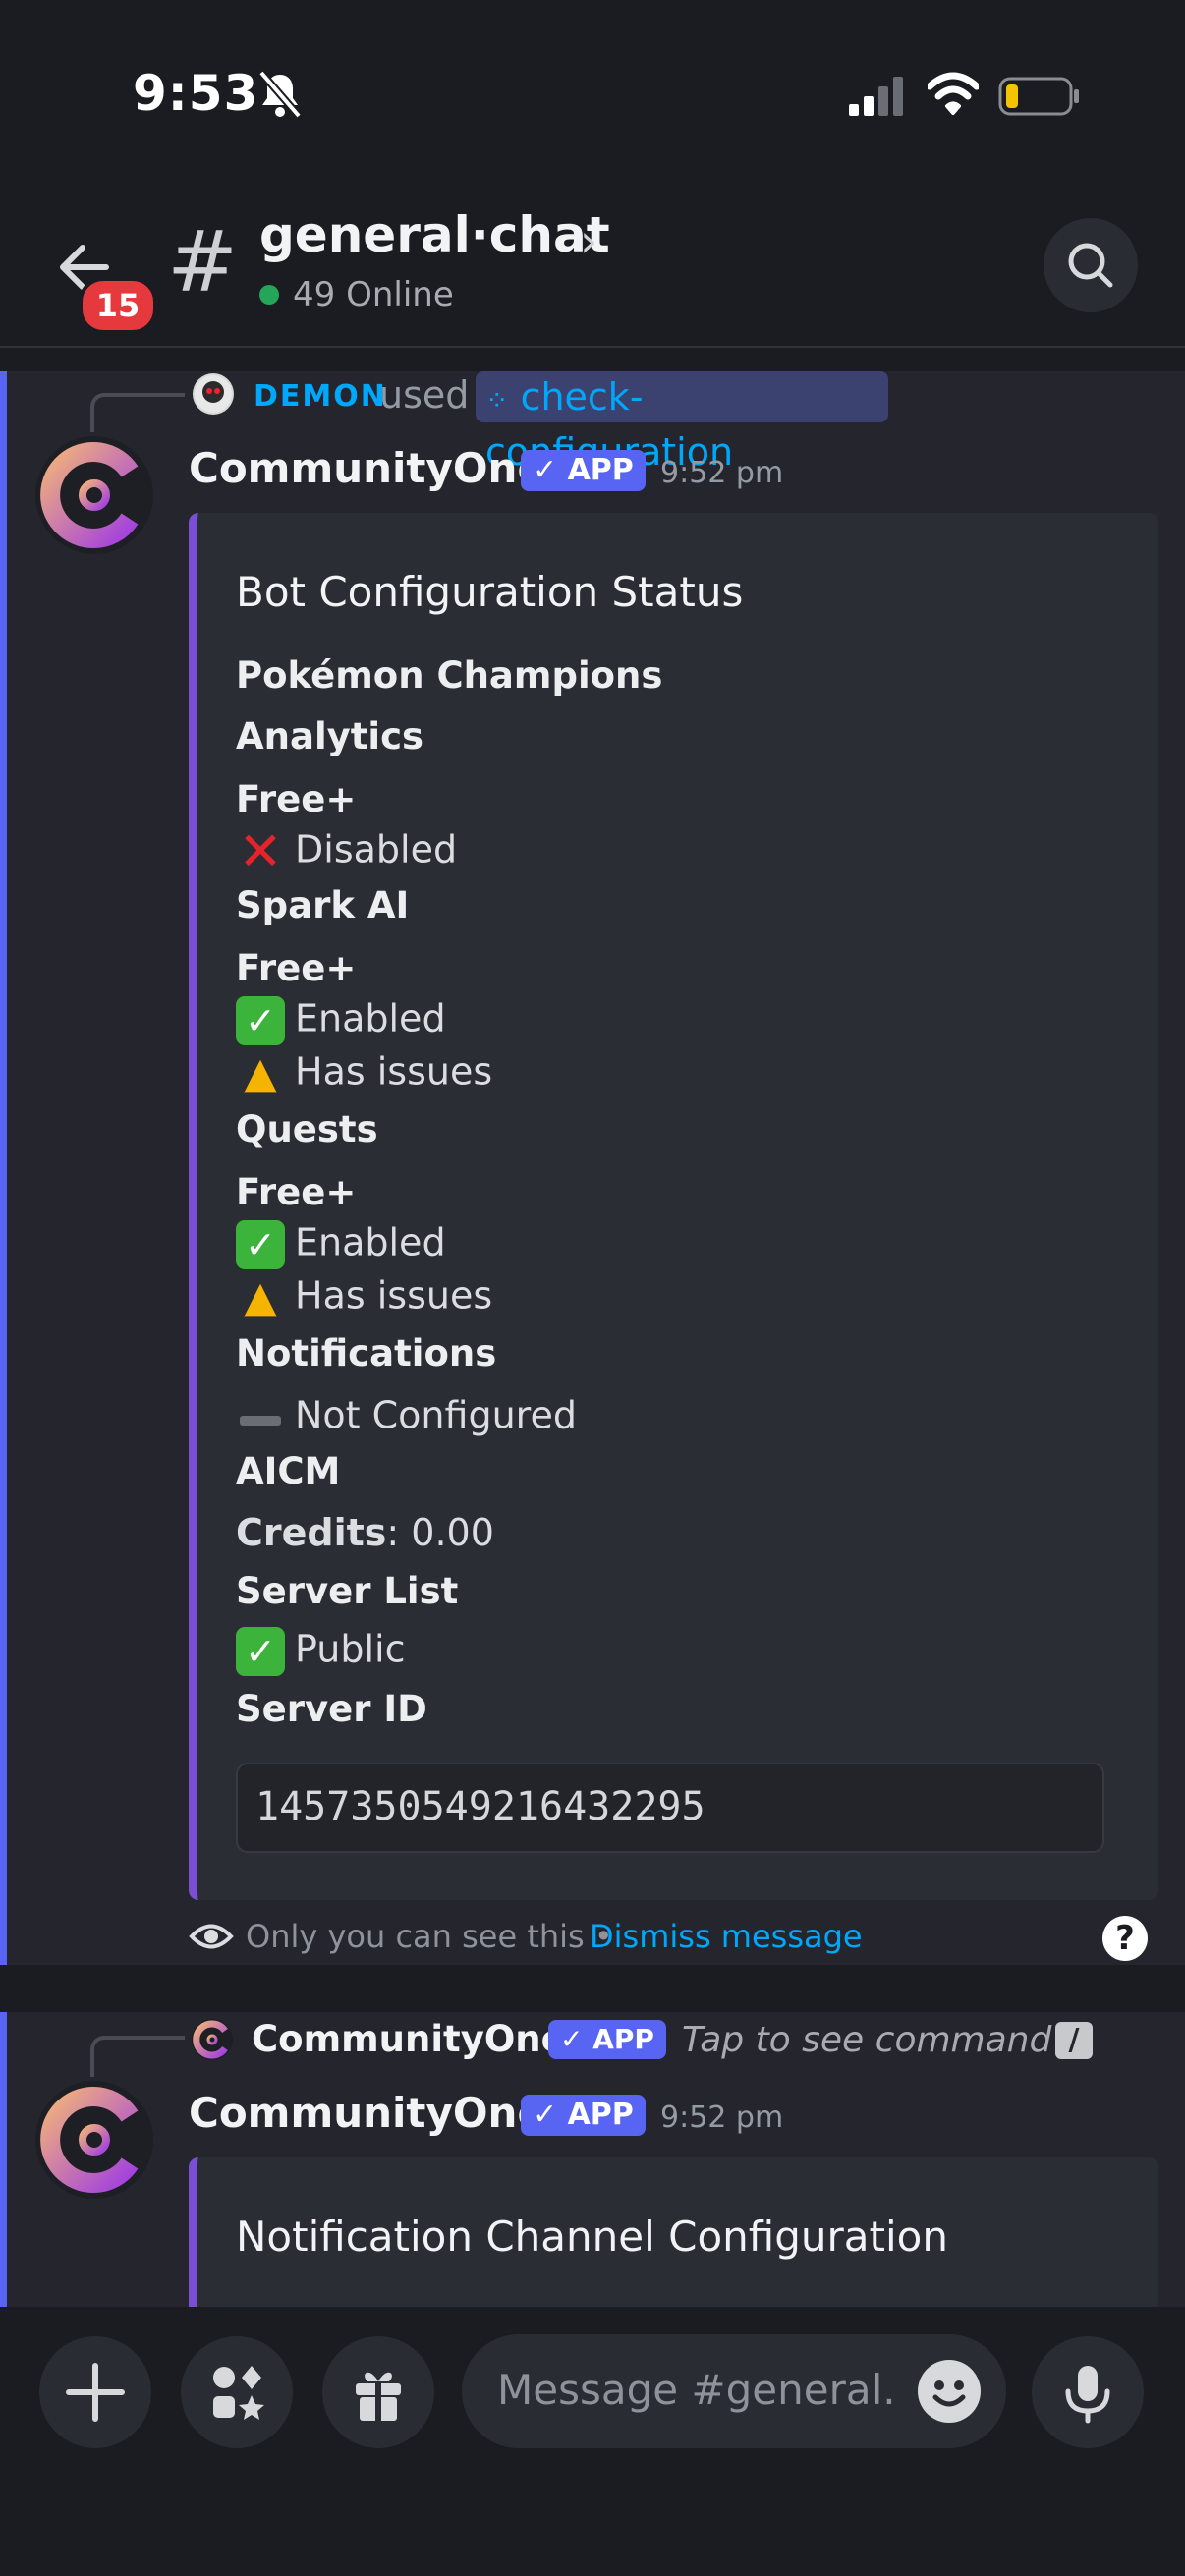  What do you see at coordinates (367, 1353) in the screenshot?
I see `field-name: Notifications` at bounding box center [367, 1353].